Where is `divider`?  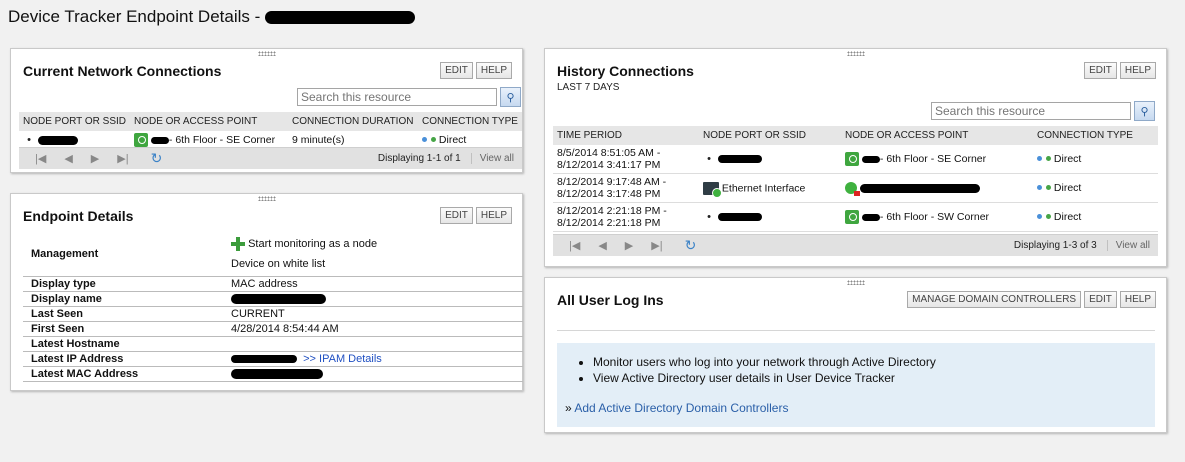
divider is located at coordinates (856, 330).